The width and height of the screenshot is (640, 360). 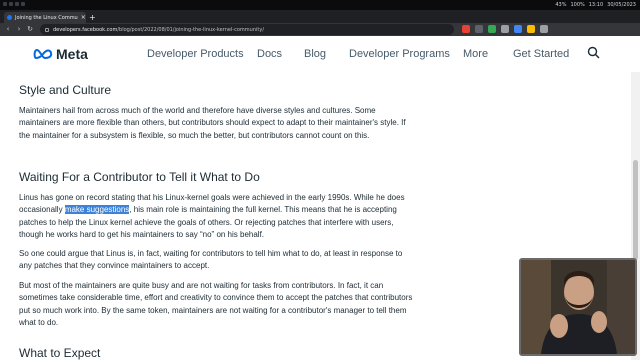 I want to click on reload-button: ↻, so click(x=30, y=29).